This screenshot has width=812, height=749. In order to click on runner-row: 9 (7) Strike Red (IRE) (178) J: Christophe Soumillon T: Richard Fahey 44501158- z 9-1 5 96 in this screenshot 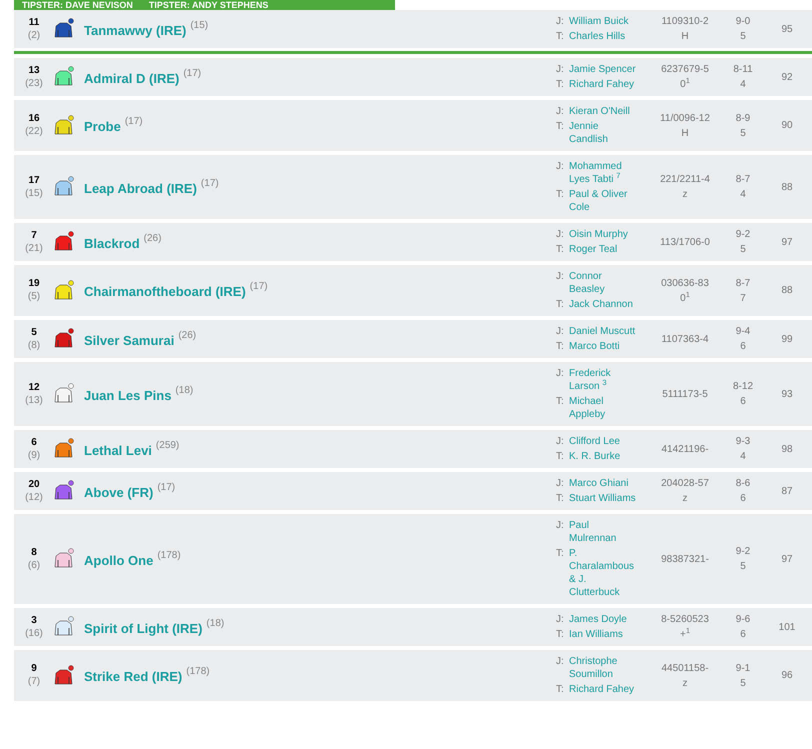, I will do `click(413, 675)`.